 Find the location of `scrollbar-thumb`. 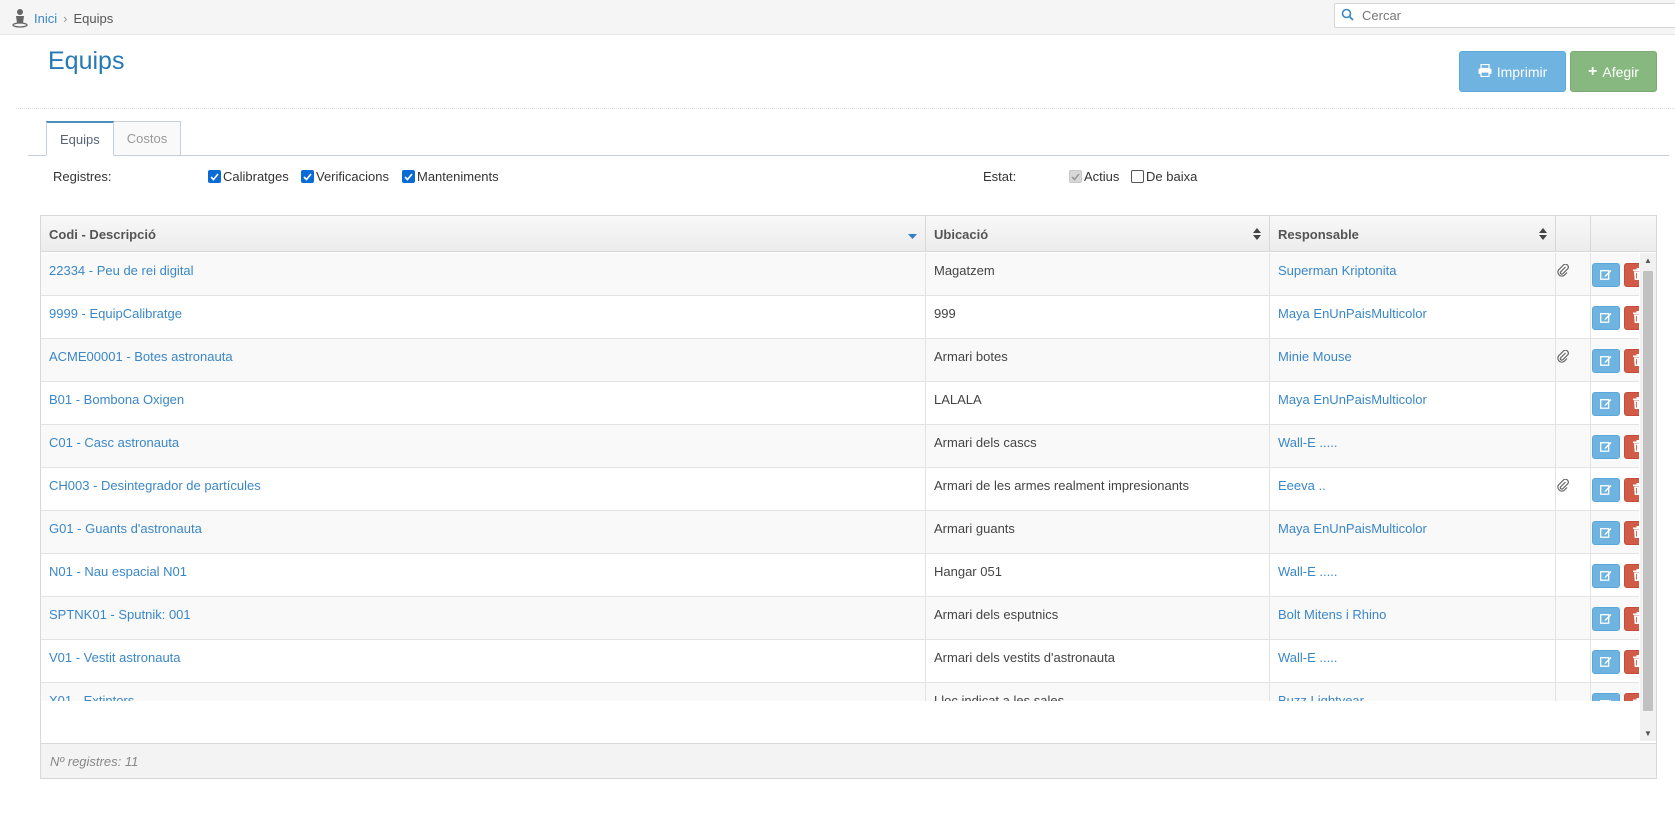

scrollbar-thumb is located at coordinates (1648, 491).